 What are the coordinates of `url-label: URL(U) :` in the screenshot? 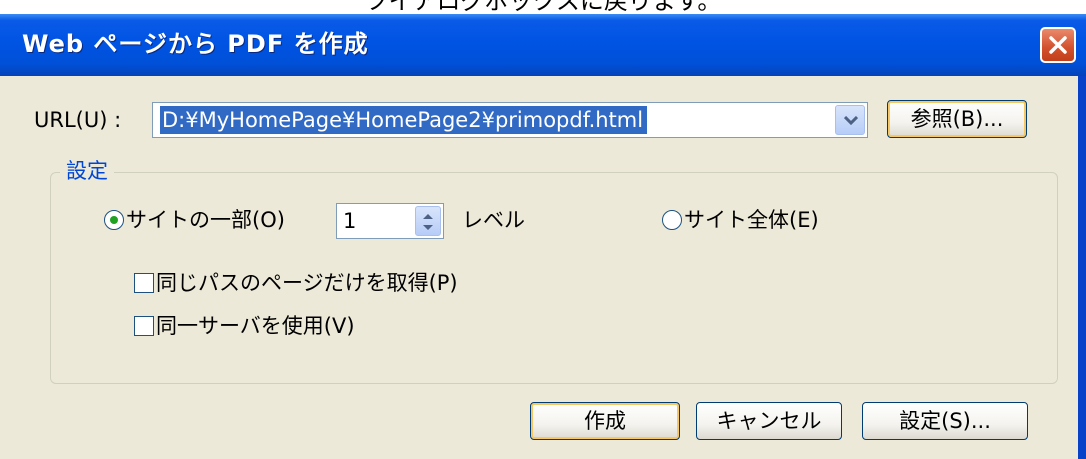 It's located at (78, 120).